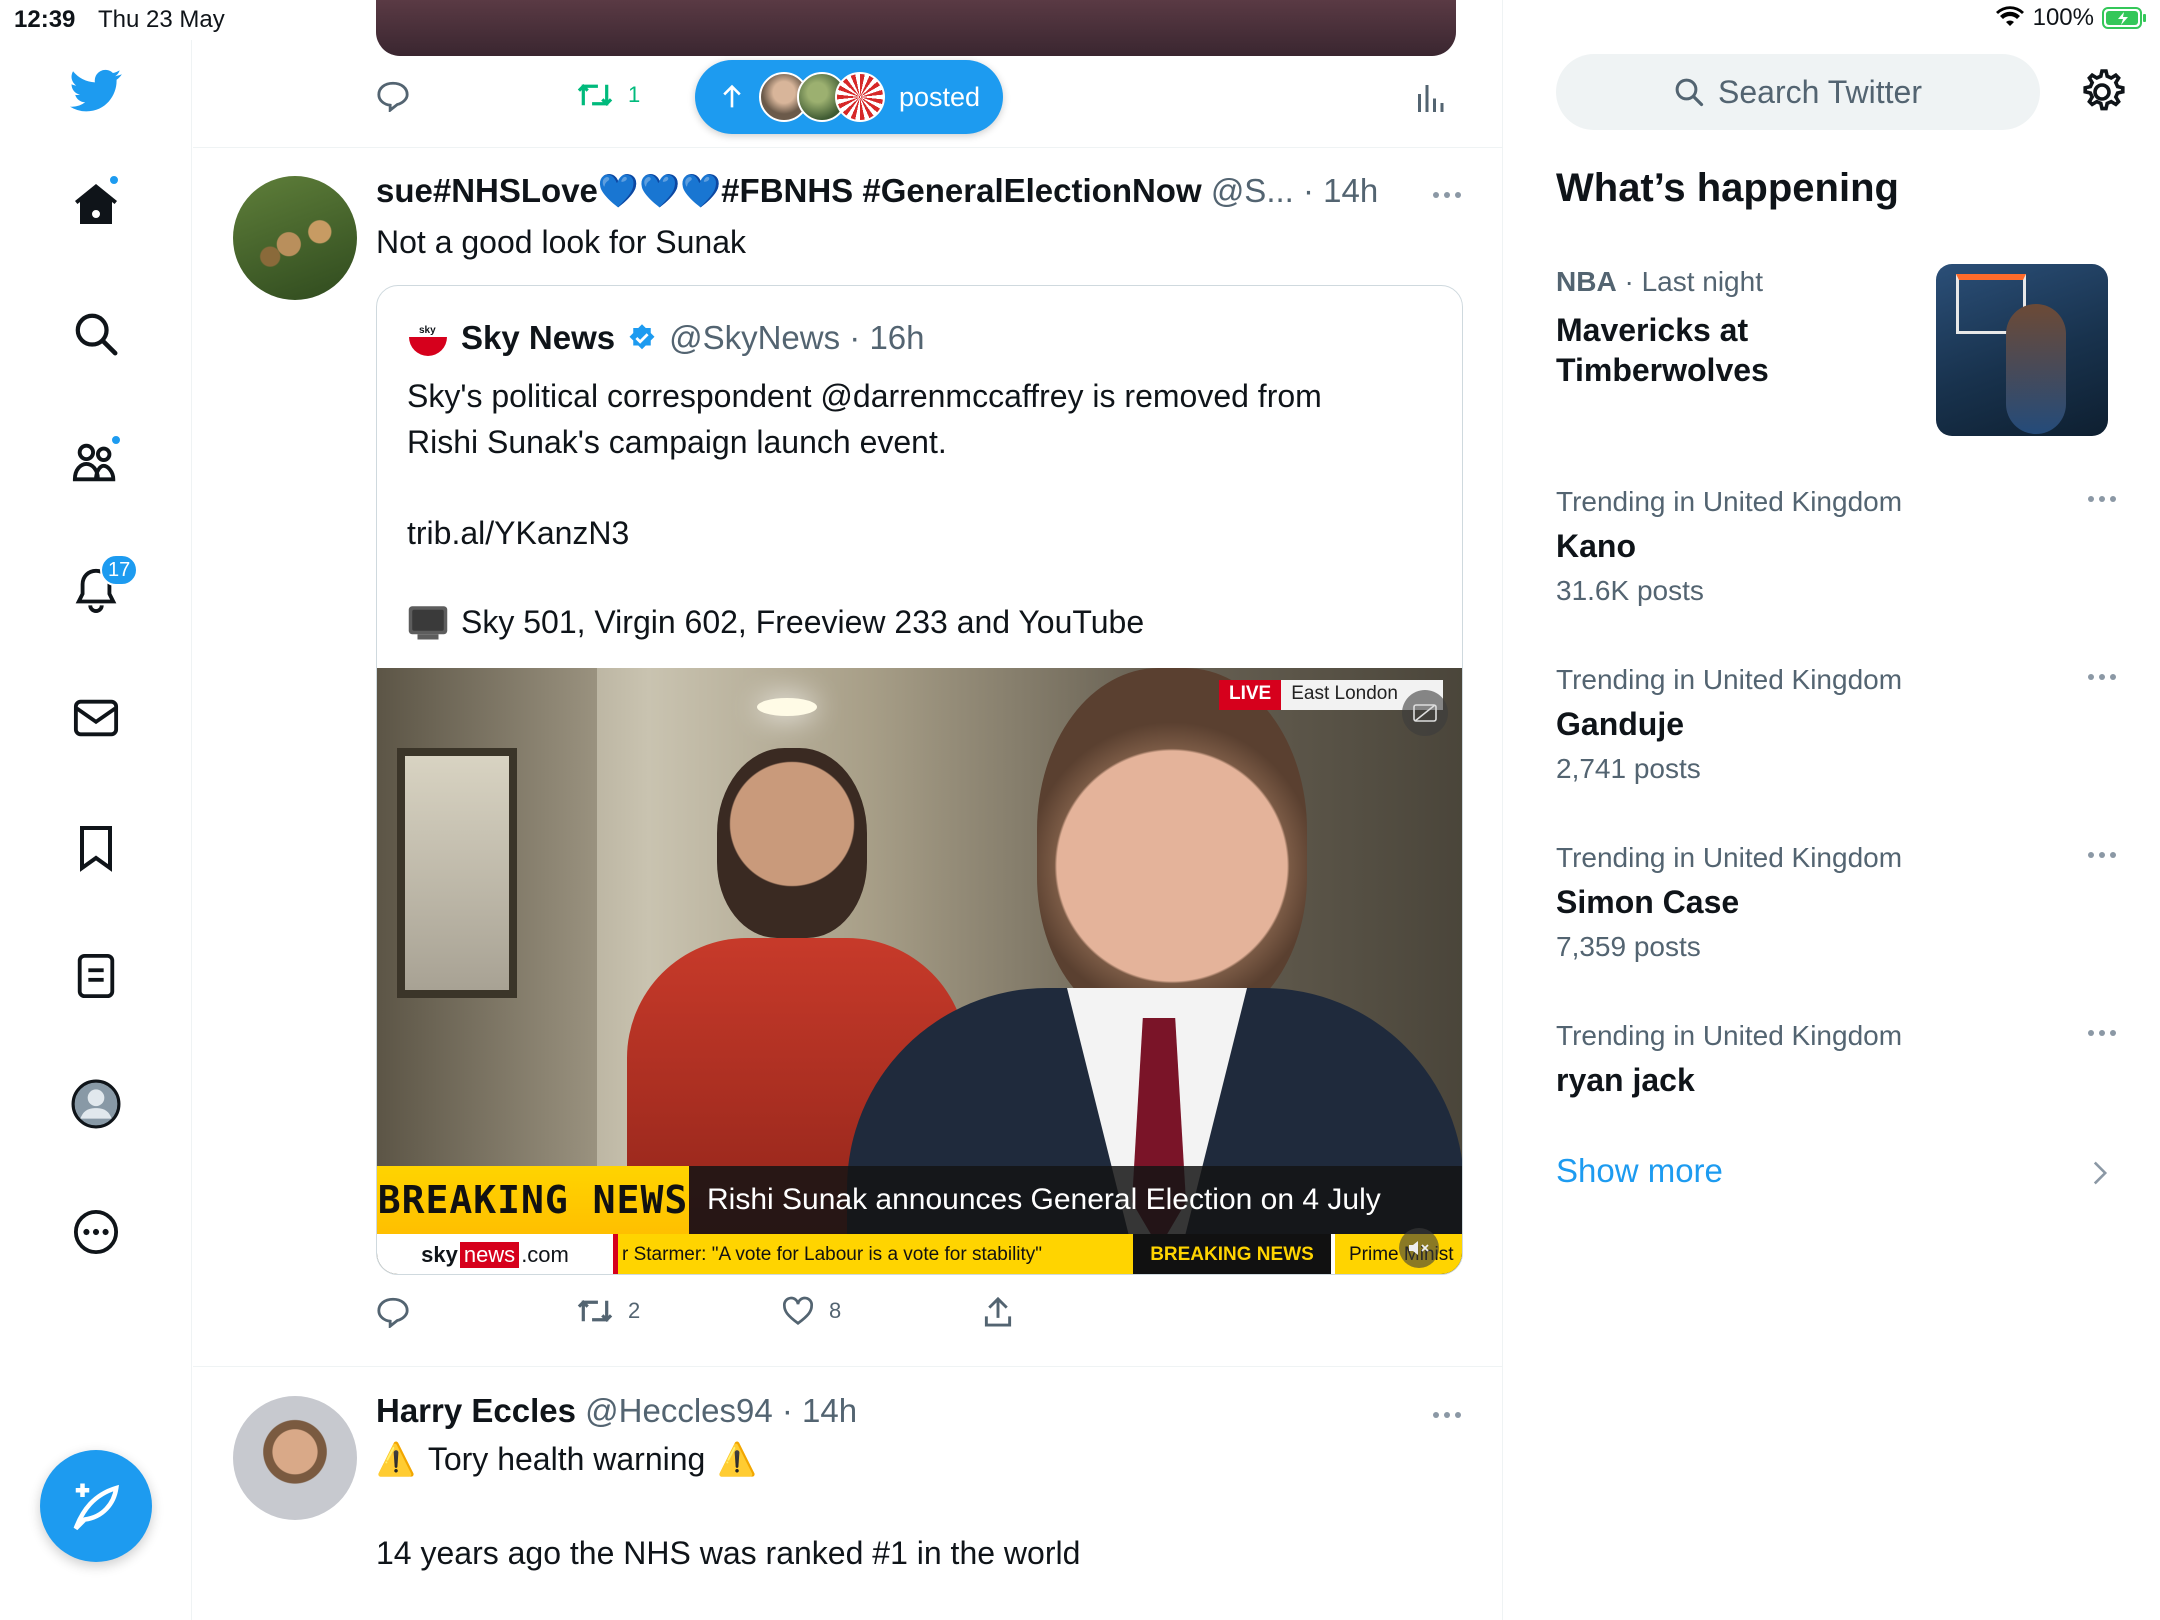 This screenshot has width=2160, height=1620. What do you see at coordinates (677, 442) in the screenshot?
I see `quote-text-line: Rishi Sunak's campaign launch event.` at bounding box center [677, 442].